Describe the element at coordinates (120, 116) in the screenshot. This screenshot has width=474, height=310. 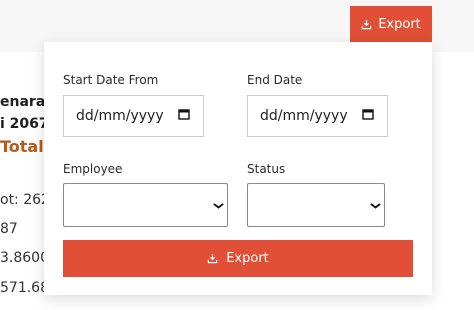
I see `start-date-value: dd/mm/yyyy` at that location.